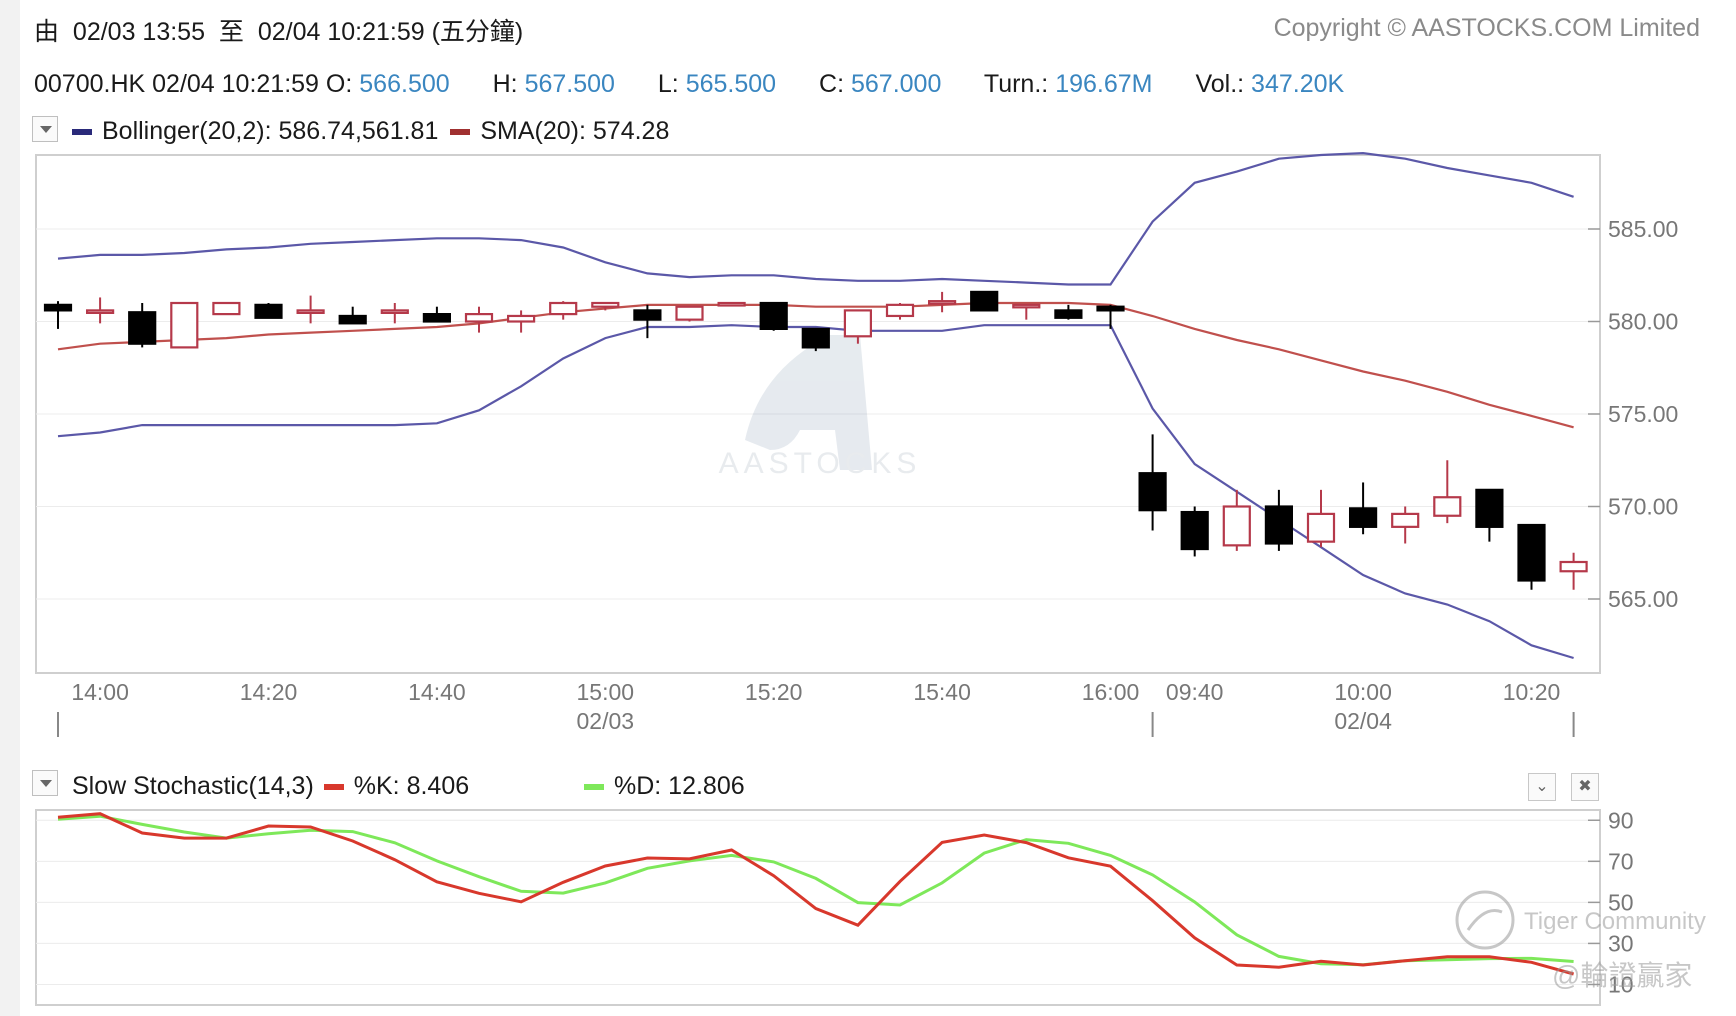 The width and height of the screenshot is (1736, 1016). What do you see at coordinates (1195, 692) in the screenshot?
I see `x-tick-label: 09:40` at bounding box center [1195, 692].